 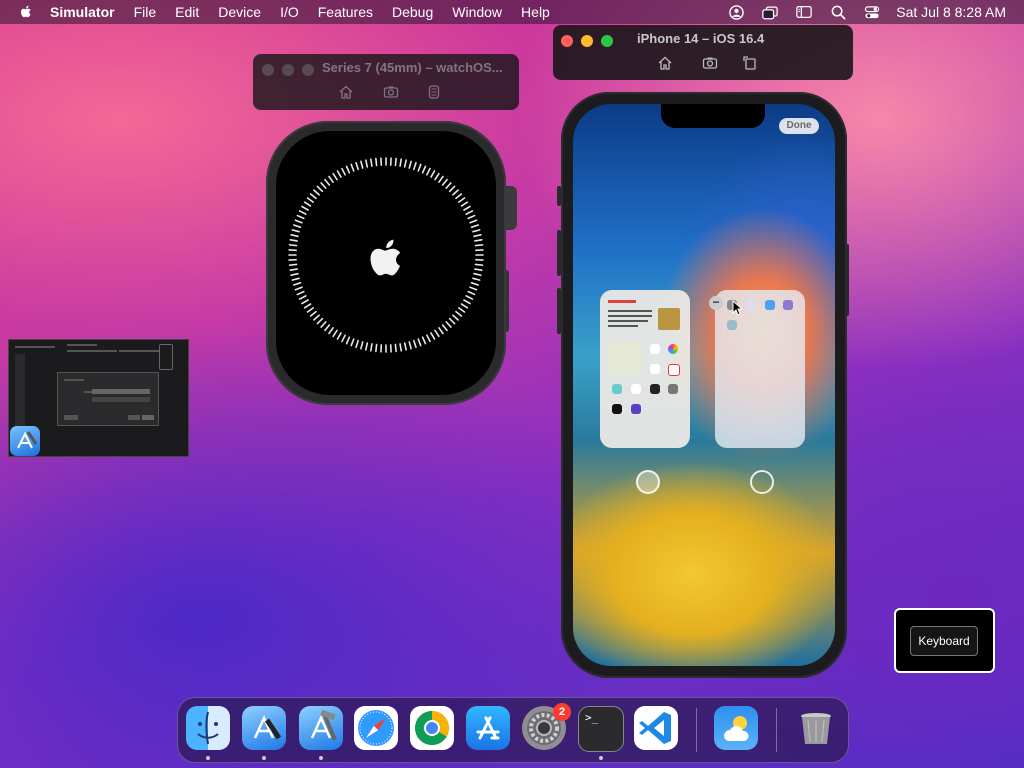 What do you see at coordinates (713, 116) in the screenshot?
I see `iphone-notch` at bounding box center [713, 116].